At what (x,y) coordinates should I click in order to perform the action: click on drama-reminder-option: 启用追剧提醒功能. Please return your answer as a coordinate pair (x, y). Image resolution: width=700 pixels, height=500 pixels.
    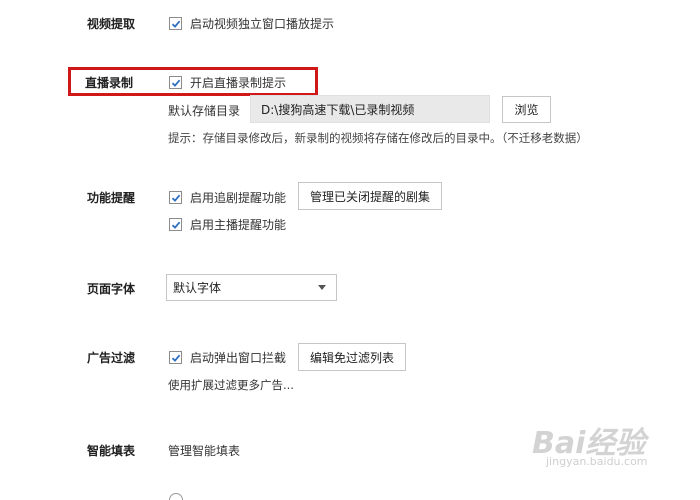
    Looking at the image, I should click on (227, 197).